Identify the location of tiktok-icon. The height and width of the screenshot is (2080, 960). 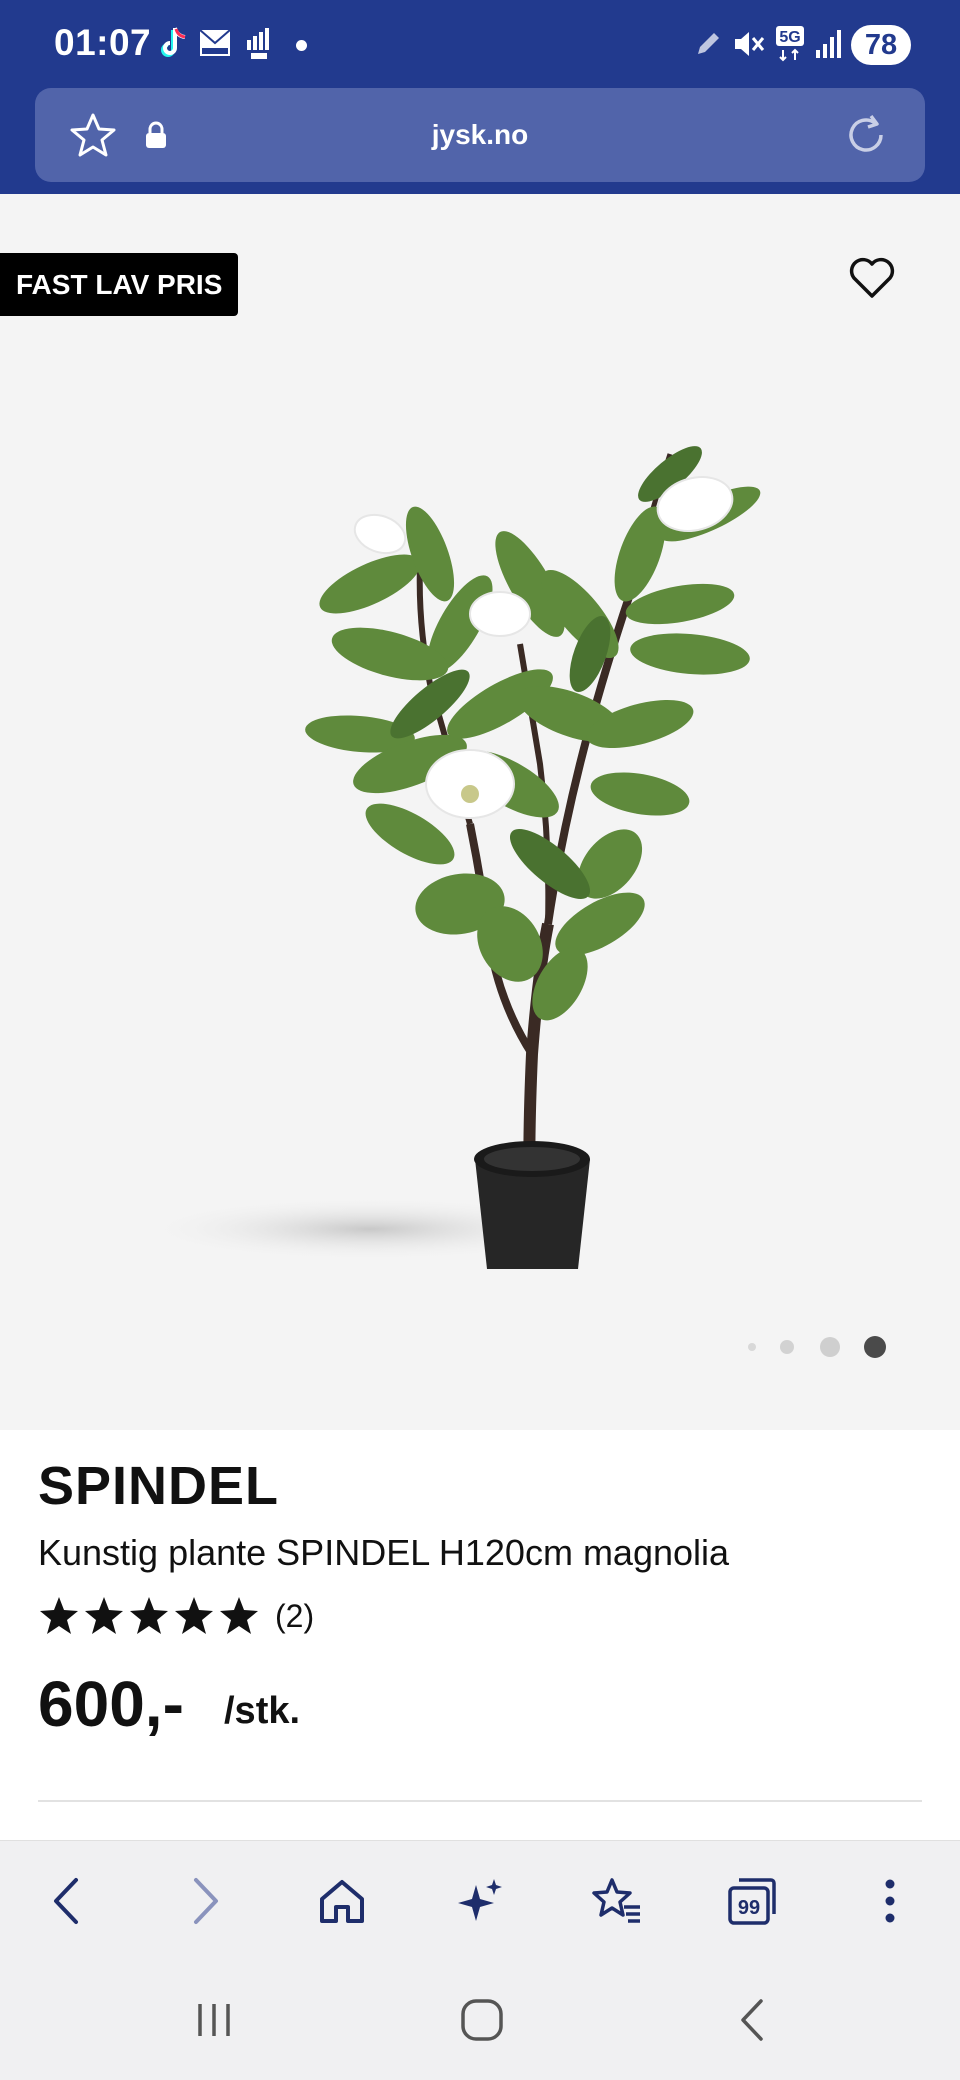
(173, 42).